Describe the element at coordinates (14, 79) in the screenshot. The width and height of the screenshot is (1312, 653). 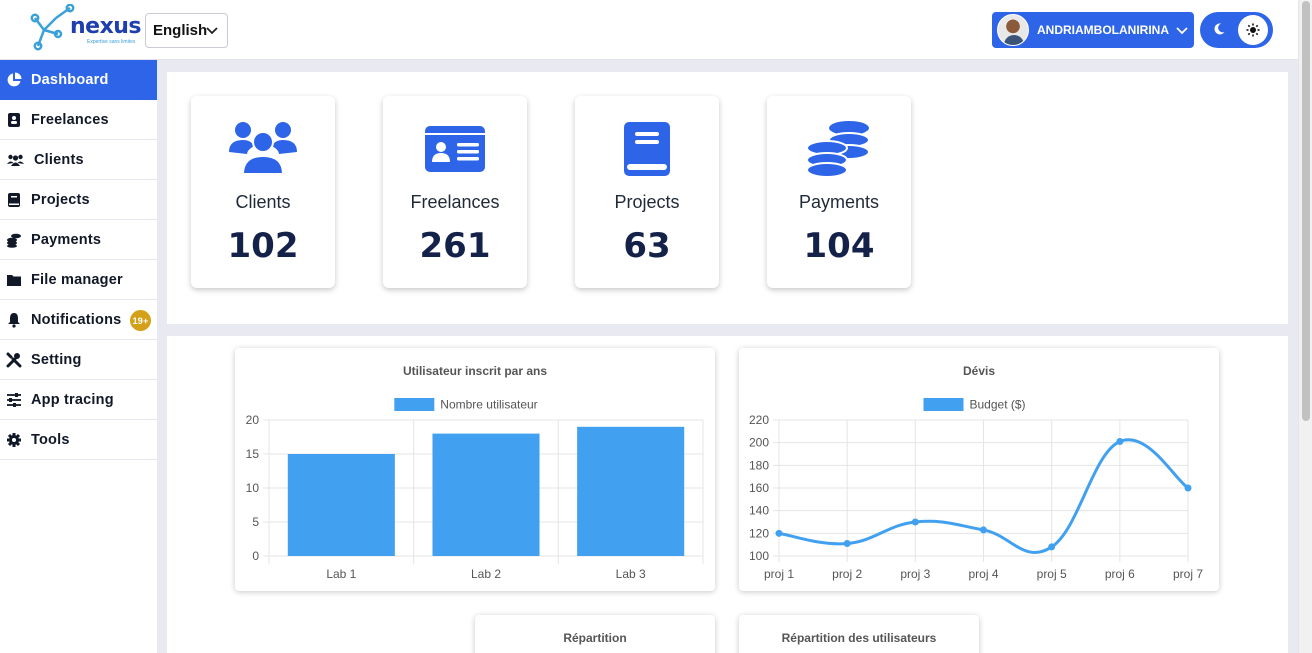
I see `chart-pie-icon` at that location.